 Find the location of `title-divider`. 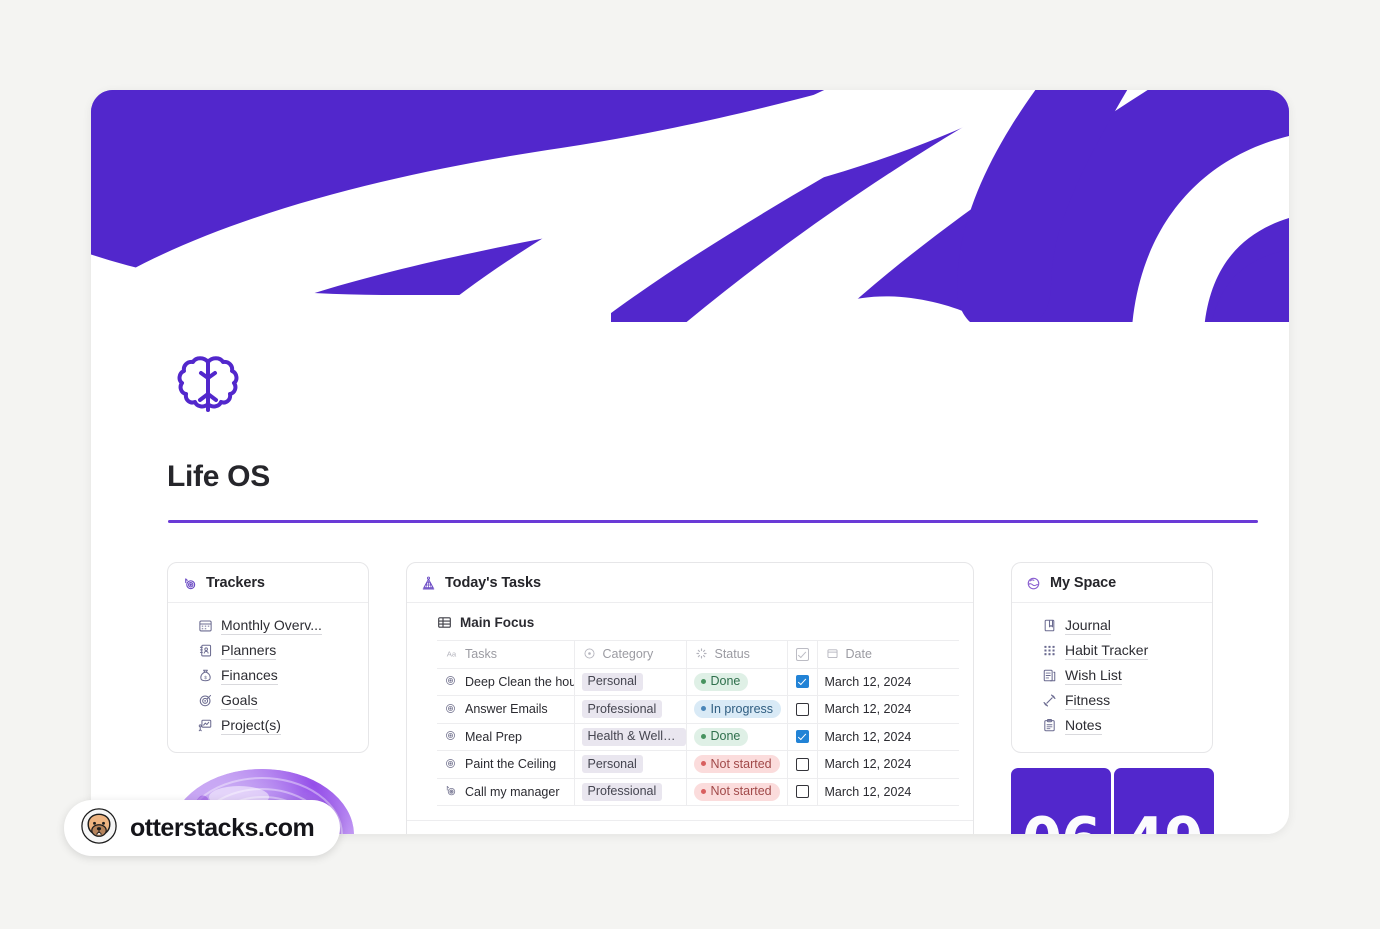

title-divider is located at coordinates (713, 521).